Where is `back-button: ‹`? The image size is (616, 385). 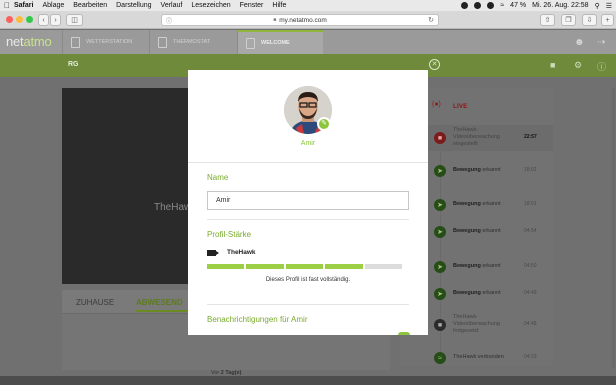 back-button: ‹ is located at coordinates (43, 20).